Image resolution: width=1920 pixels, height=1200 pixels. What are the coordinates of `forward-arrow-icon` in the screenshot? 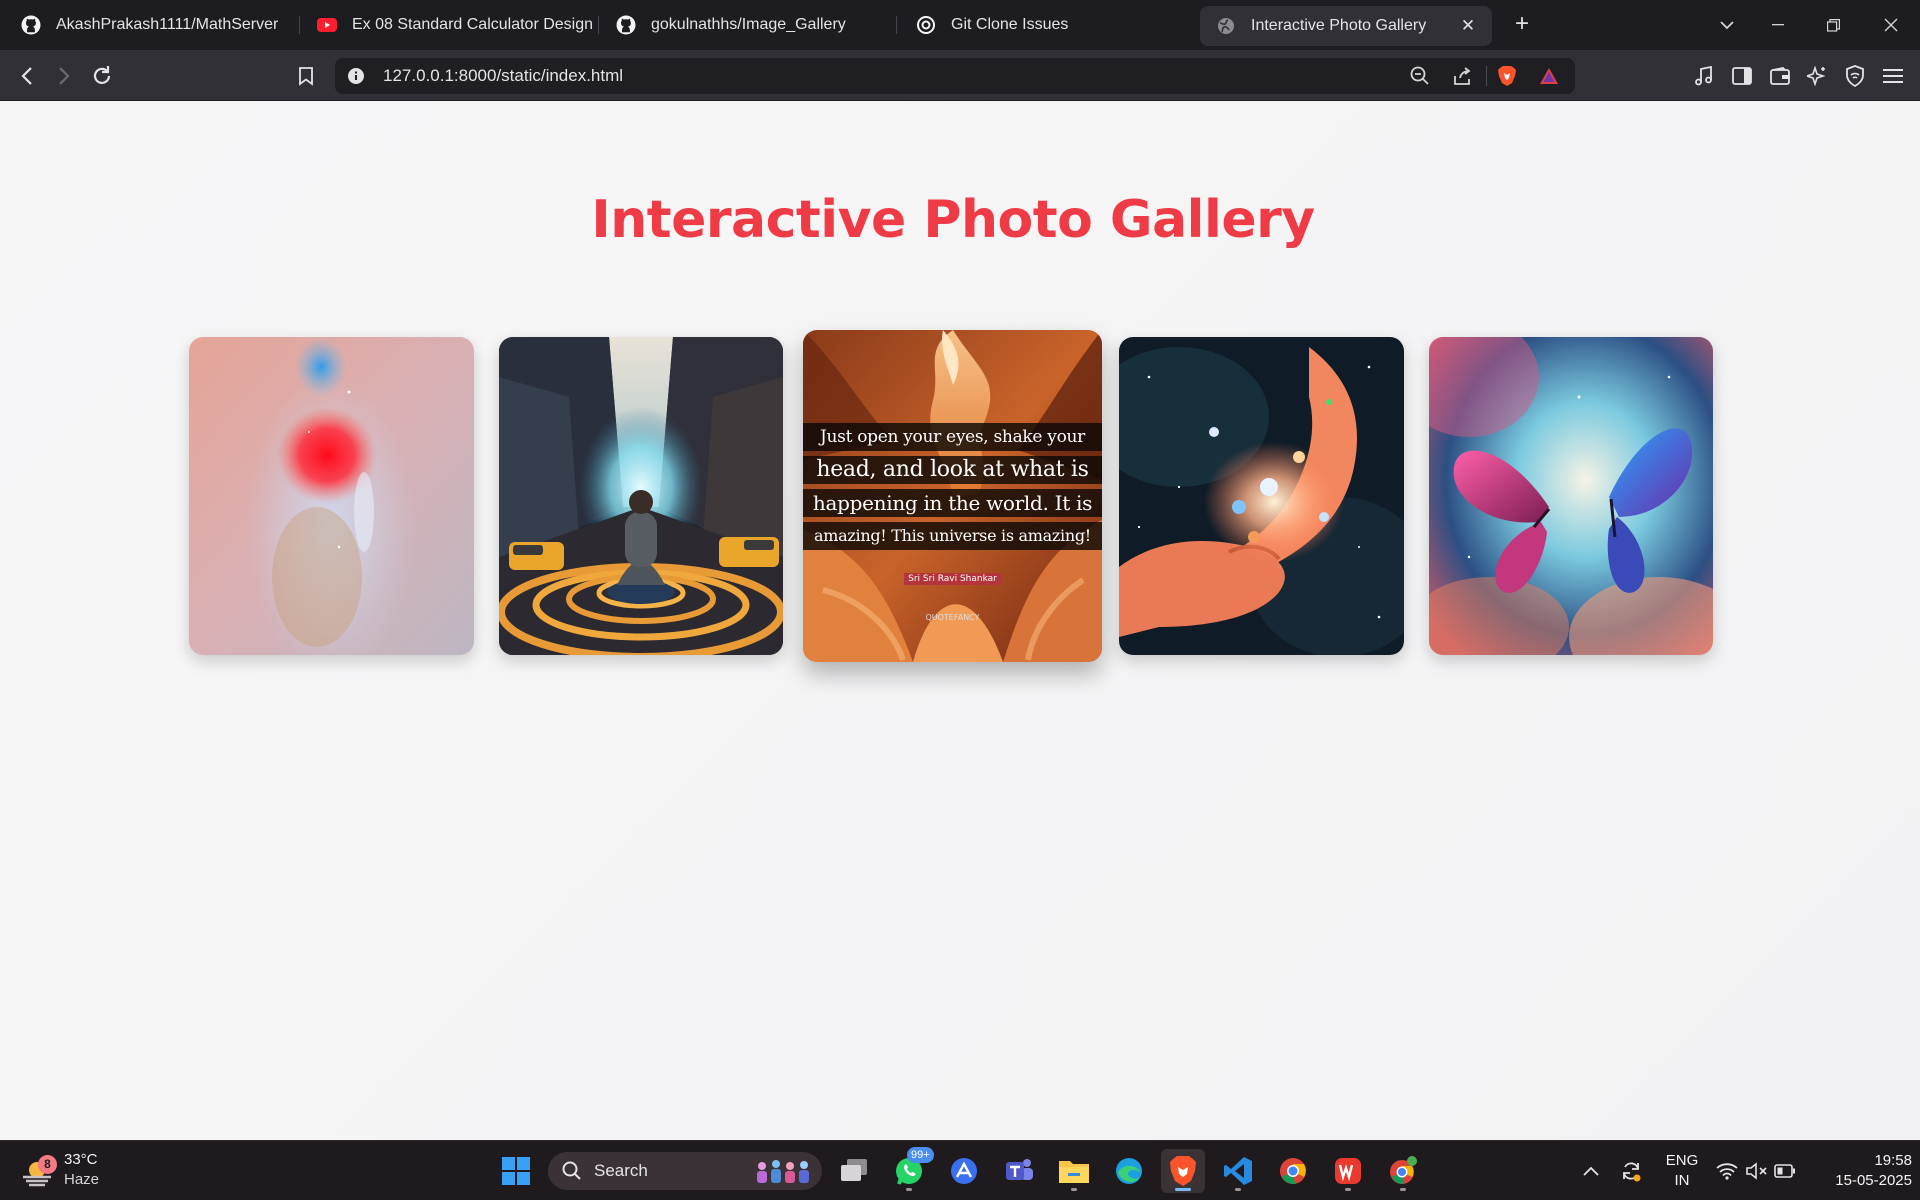 It's located at (64, 76).